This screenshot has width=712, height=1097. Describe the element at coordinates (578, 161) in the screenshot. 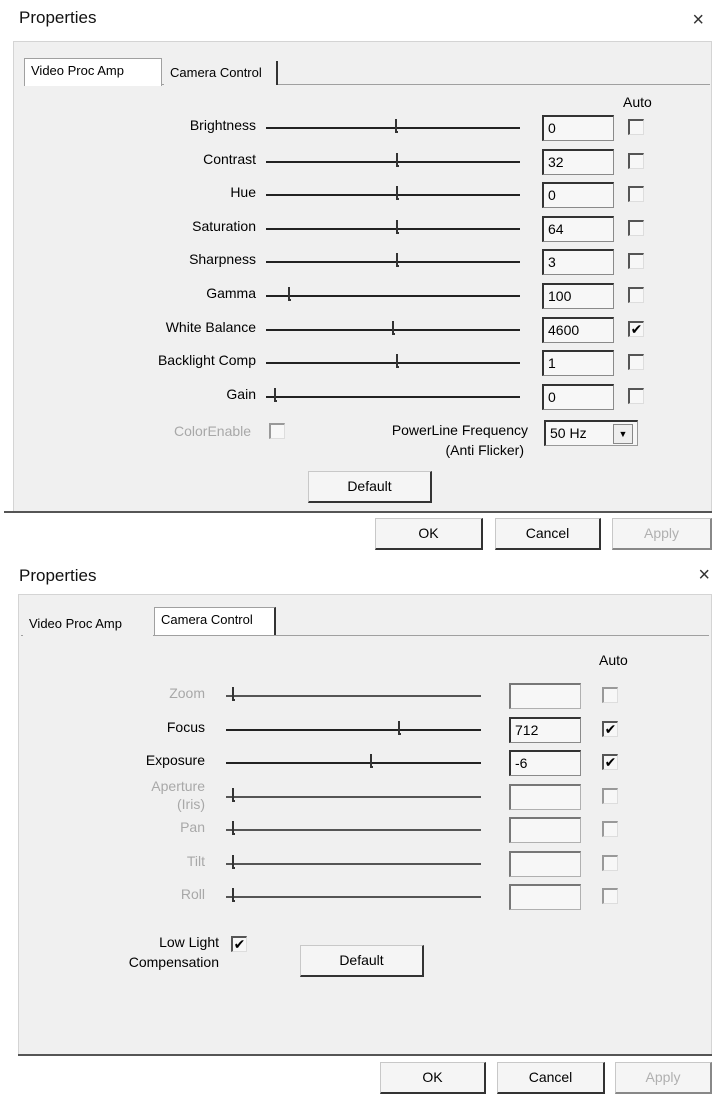

I see `contrast-value-field: 32` at that location.